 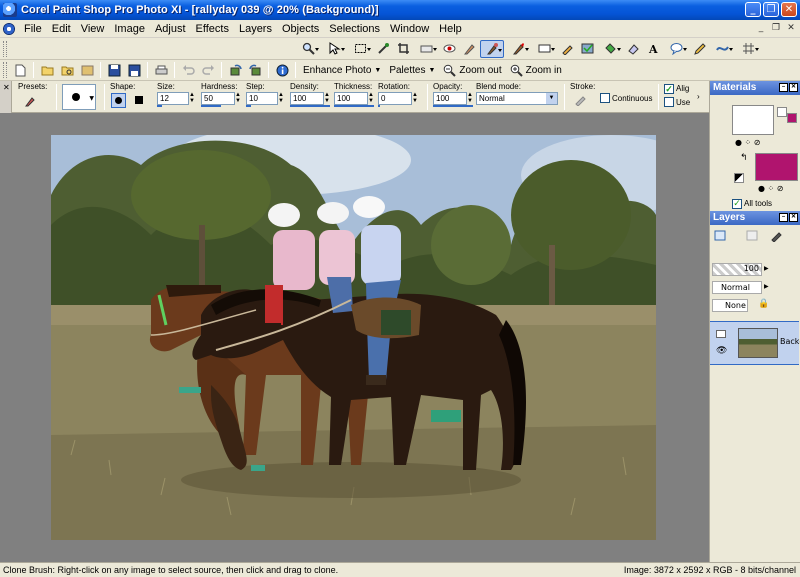 What do you see at coordinates (755, 343) in the screenshot?
I see `layer-row-background: 👁 Backg` at bounding box center [755, 343].